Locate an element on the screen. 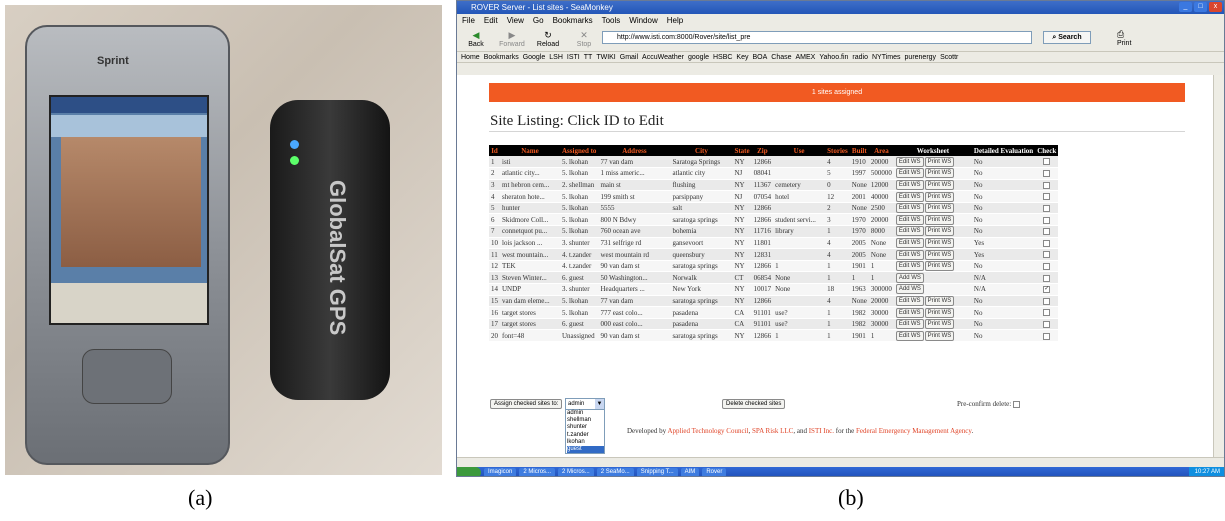 The image size is (1225, 521). col-zip: Zip is located at coordinates (762, 150).